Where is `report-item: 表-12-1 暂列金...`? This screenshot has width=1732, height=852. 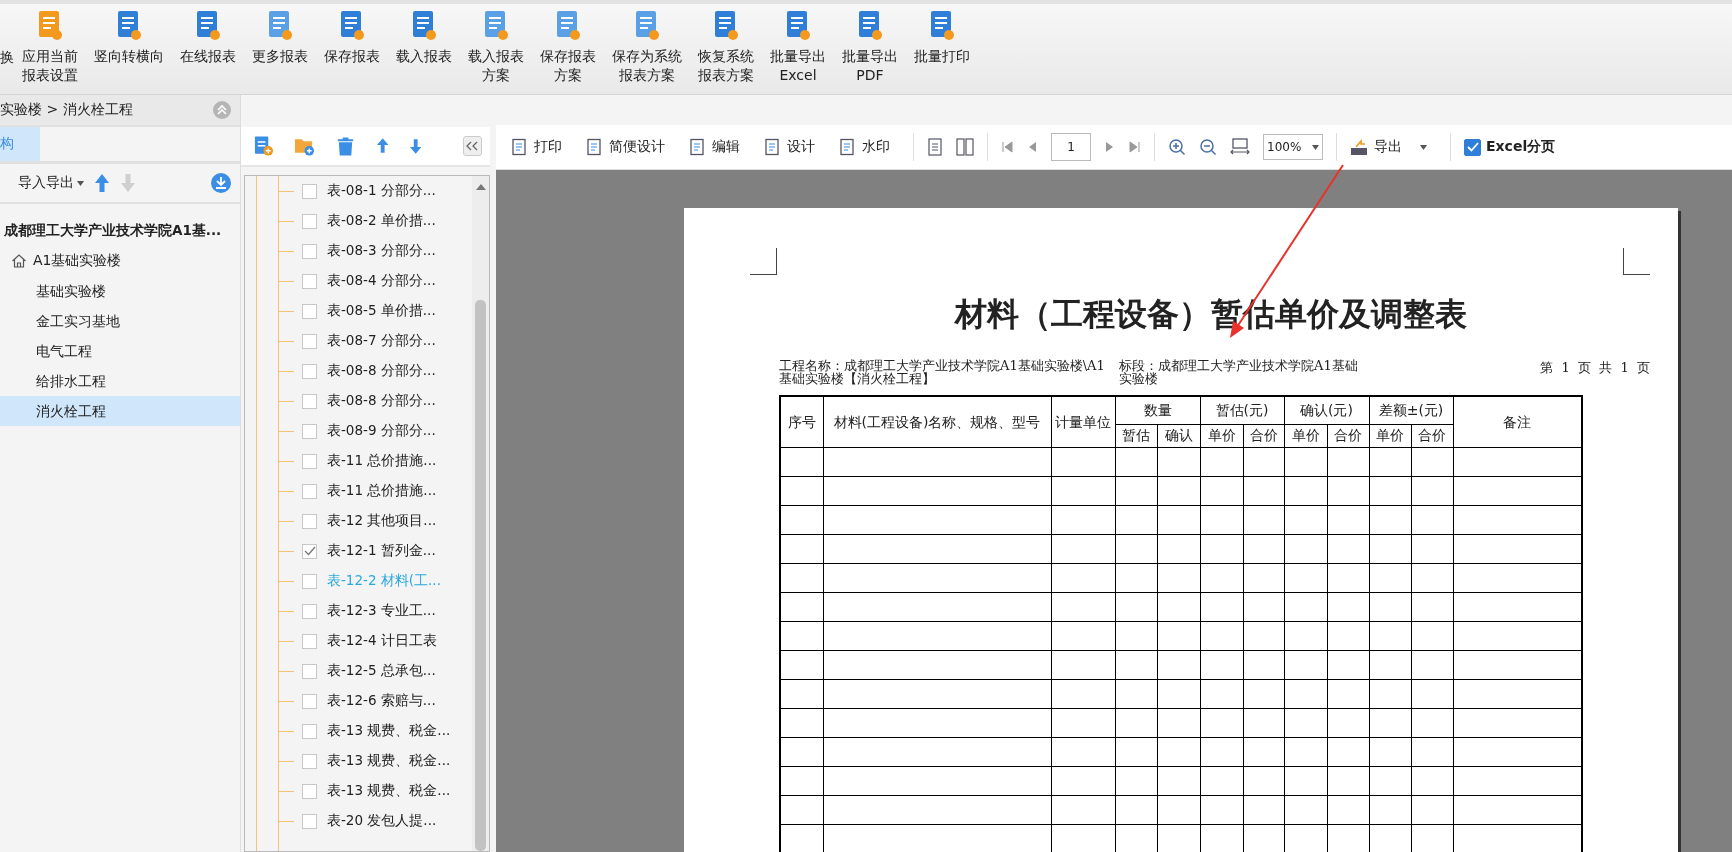
report-item: 表-12-1 暂列金... is located at coordinates (381, 551).